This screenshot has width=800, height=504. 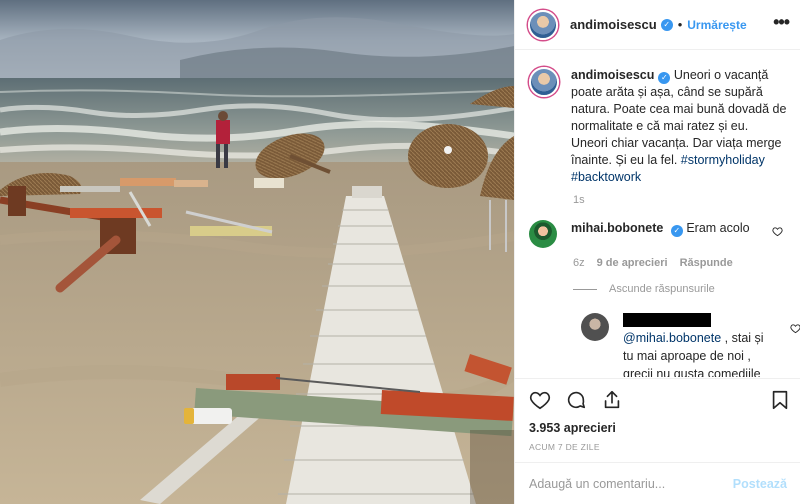 I want to click on hide-replies-dash, so click(x=585, y=289).